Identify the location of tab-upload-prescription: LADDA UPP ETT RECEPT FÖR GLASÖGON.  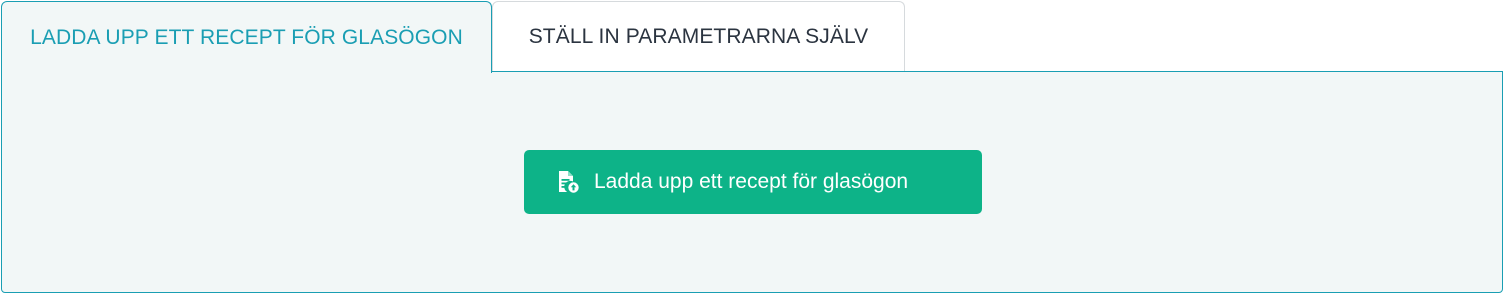
(246, 37).